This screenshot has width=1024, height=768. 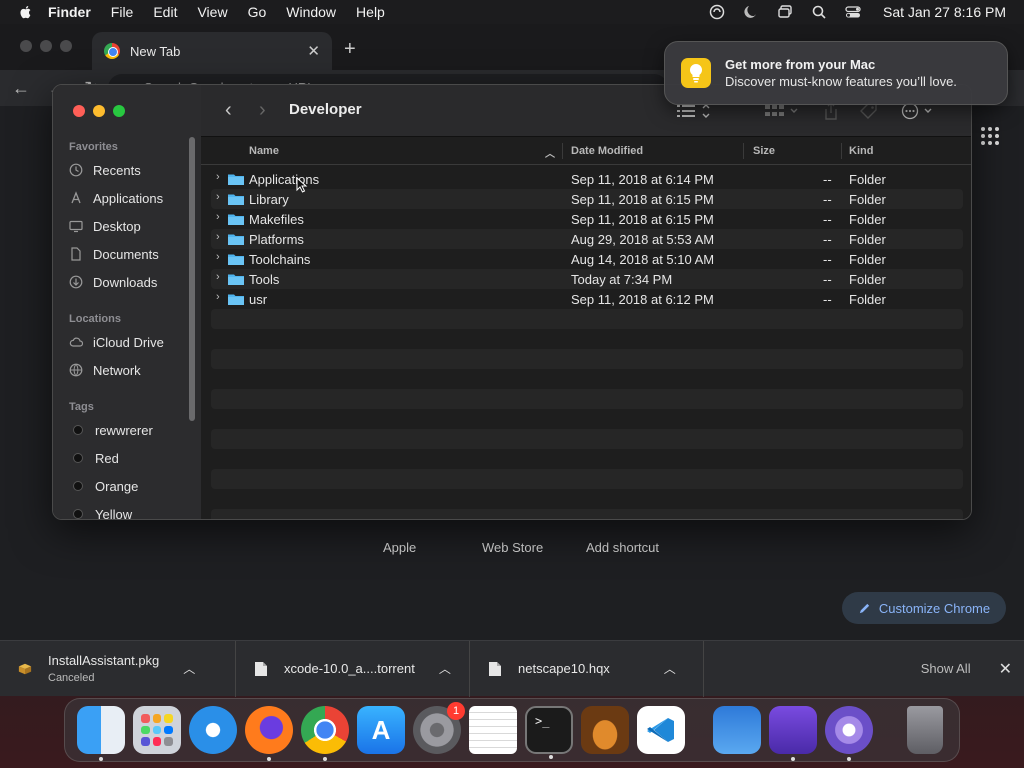 I want to click on sidebar-tag-yellow: Yellow, so click(x=131, y=511).